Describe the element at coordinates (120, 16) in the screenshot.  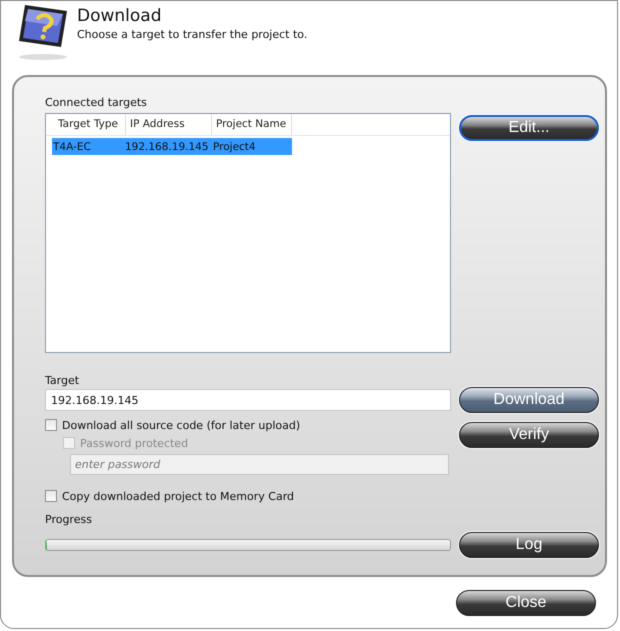
I see `dialog-title: Download` at that location.